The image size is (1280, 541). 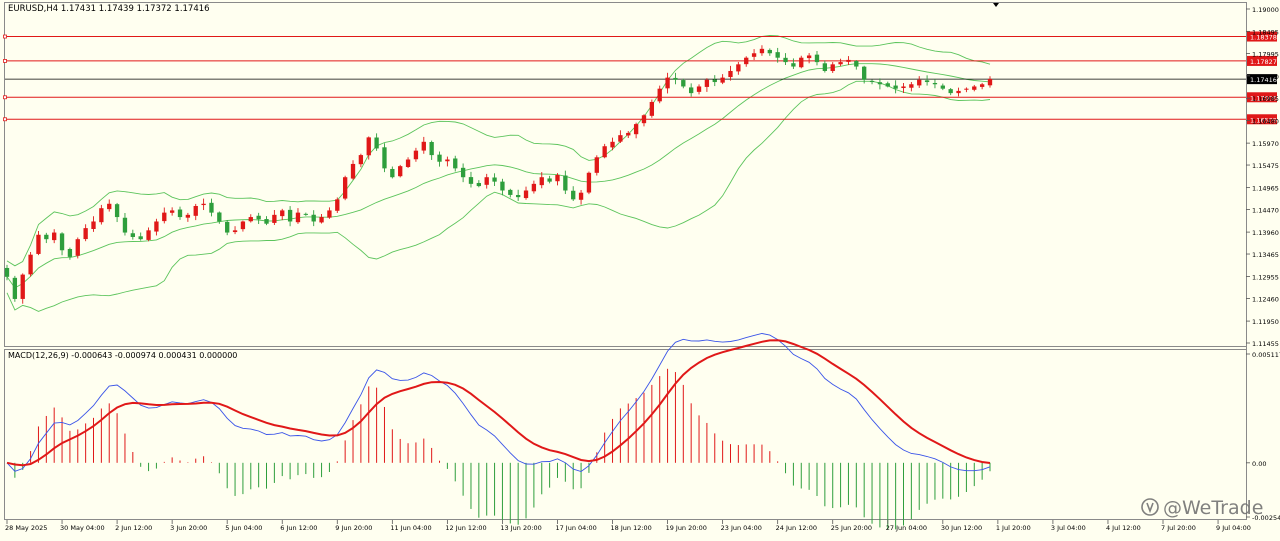 I want to click on time-axis-label: 25 Jun 20:00, so click(x=851, y=528).